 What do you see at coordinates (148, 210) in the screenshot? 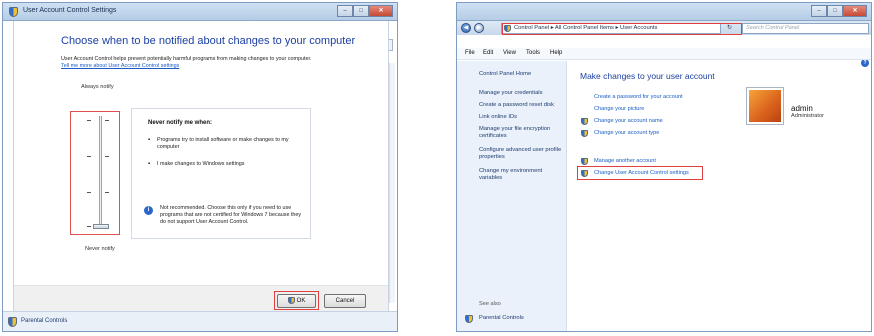
I see `info-icon: i` at bounding box center [148, 210].